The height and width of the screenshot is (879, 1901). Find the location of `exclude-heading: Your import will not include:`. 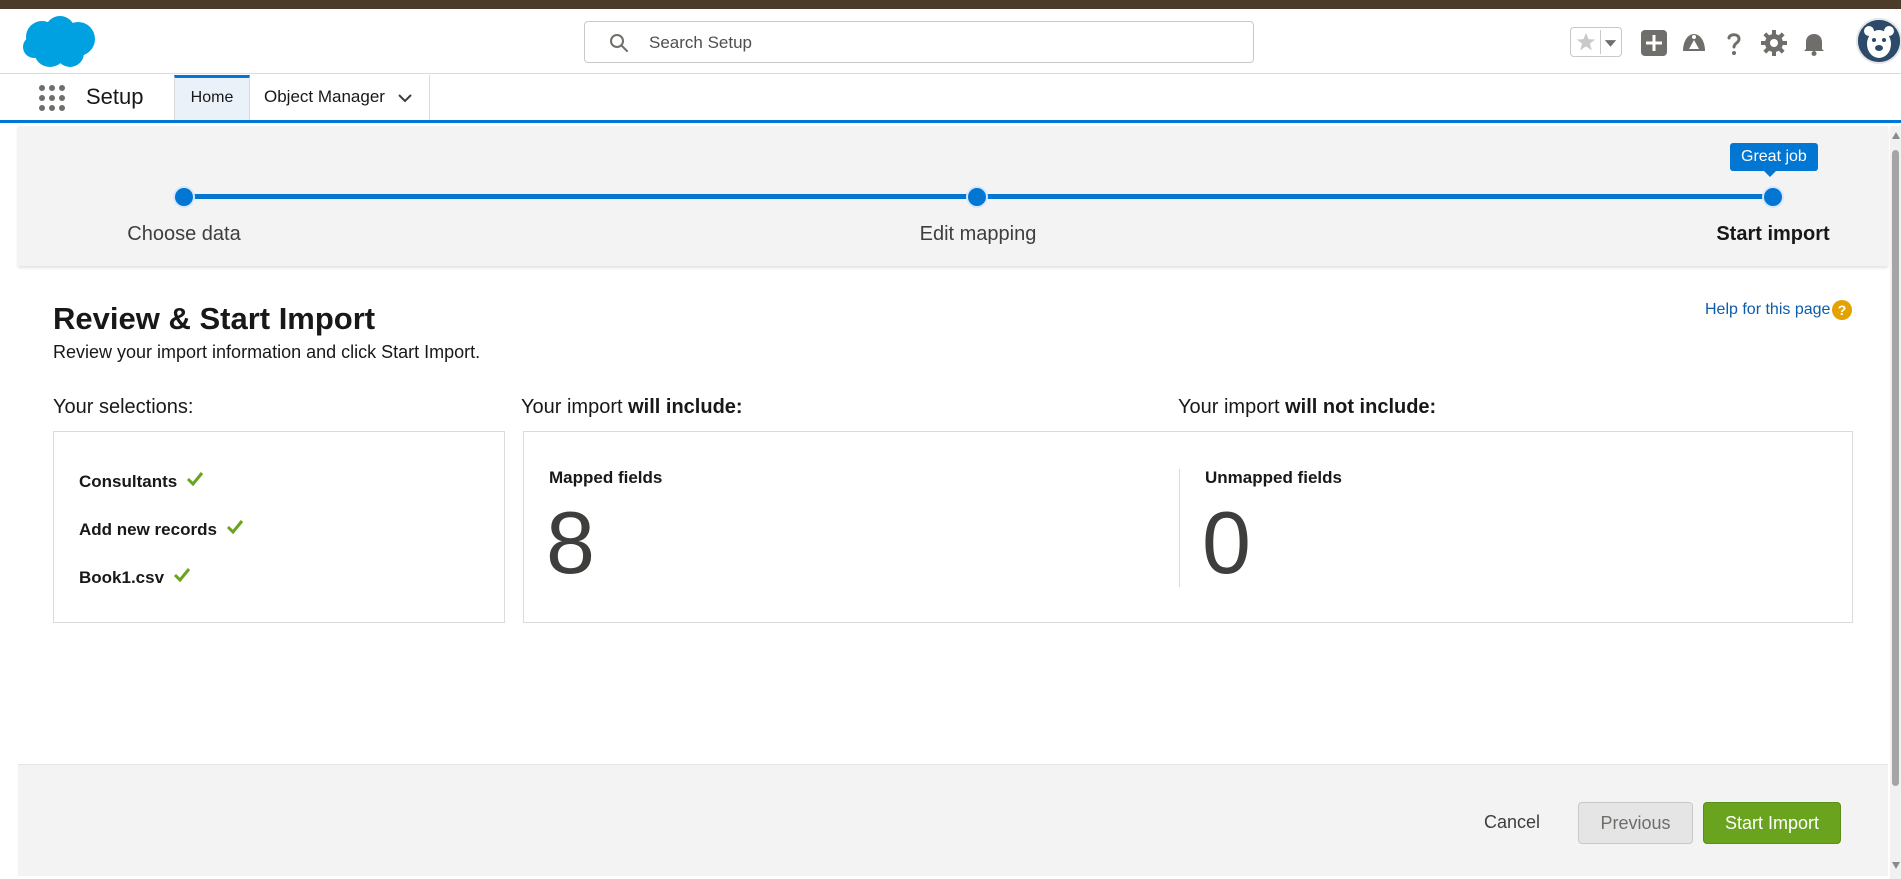

exclude-heading: Your import will not include: is located at coordinates (1307, 407).